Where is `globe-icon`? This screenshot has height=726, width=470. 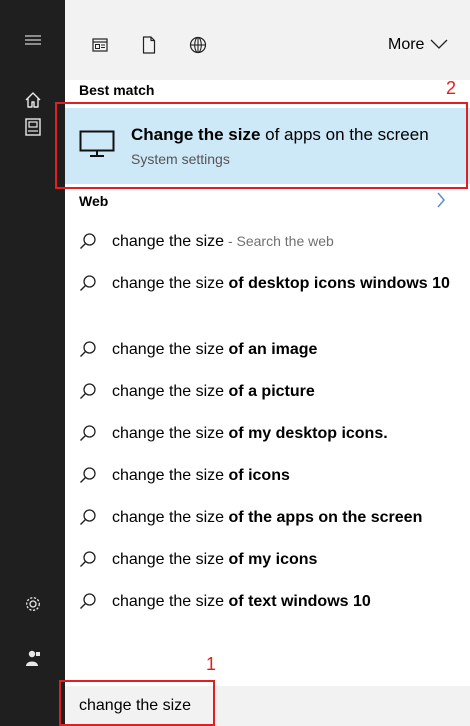 globe-icon is located at coordinates (198, 45).